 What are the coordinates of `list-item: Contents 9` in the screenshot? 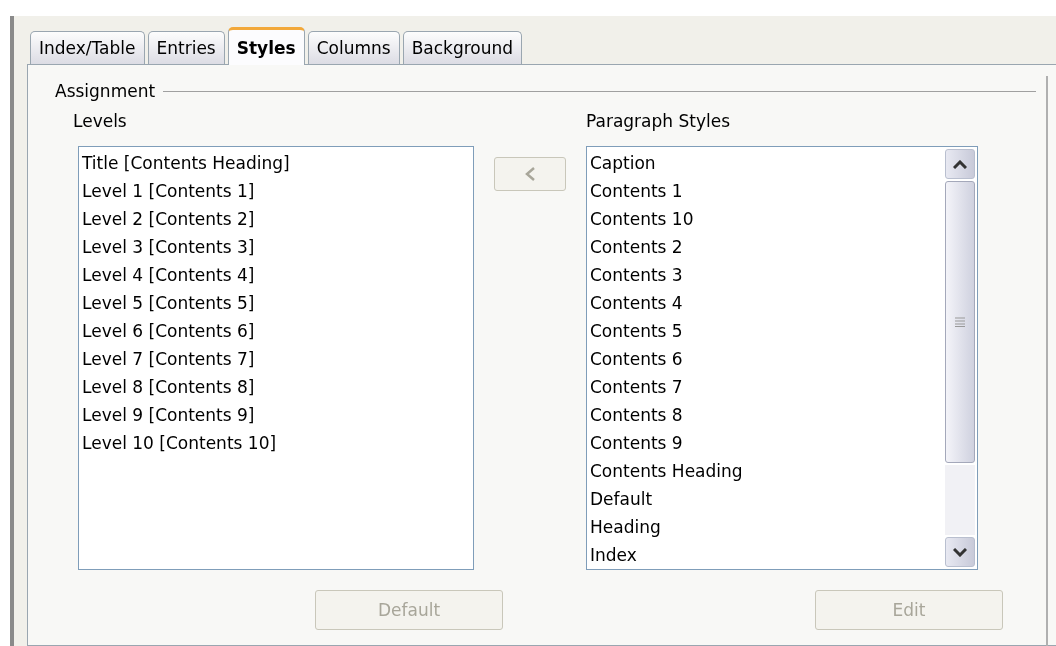 It's located at (783, 443).